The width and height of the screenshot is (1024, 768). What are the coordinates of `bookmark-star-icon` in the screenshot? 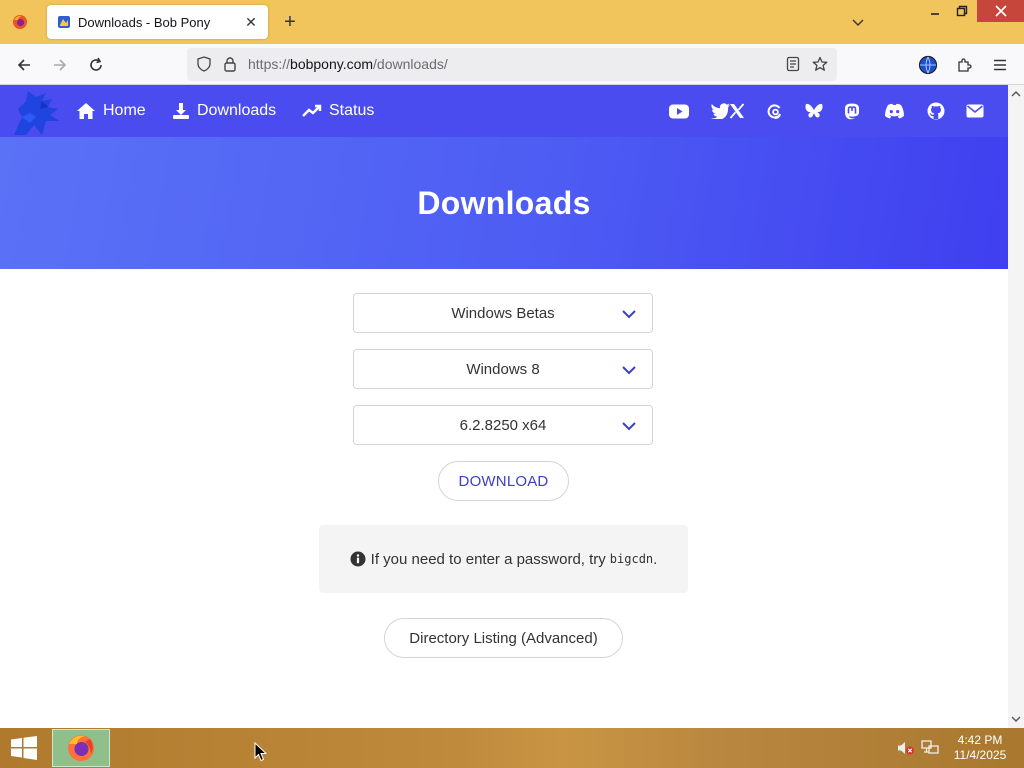 It's located at (820, 64).